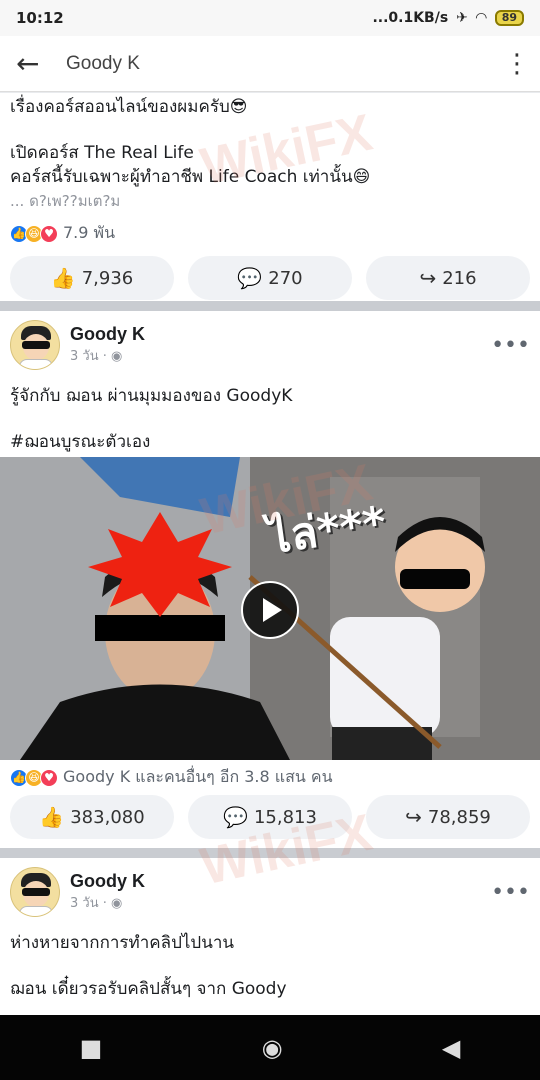 The height and width of the screenshot is (1080, 540). Describe the element at coordinates (107, 817) in the screenshot. I see `like-count: 383,080` at that location.